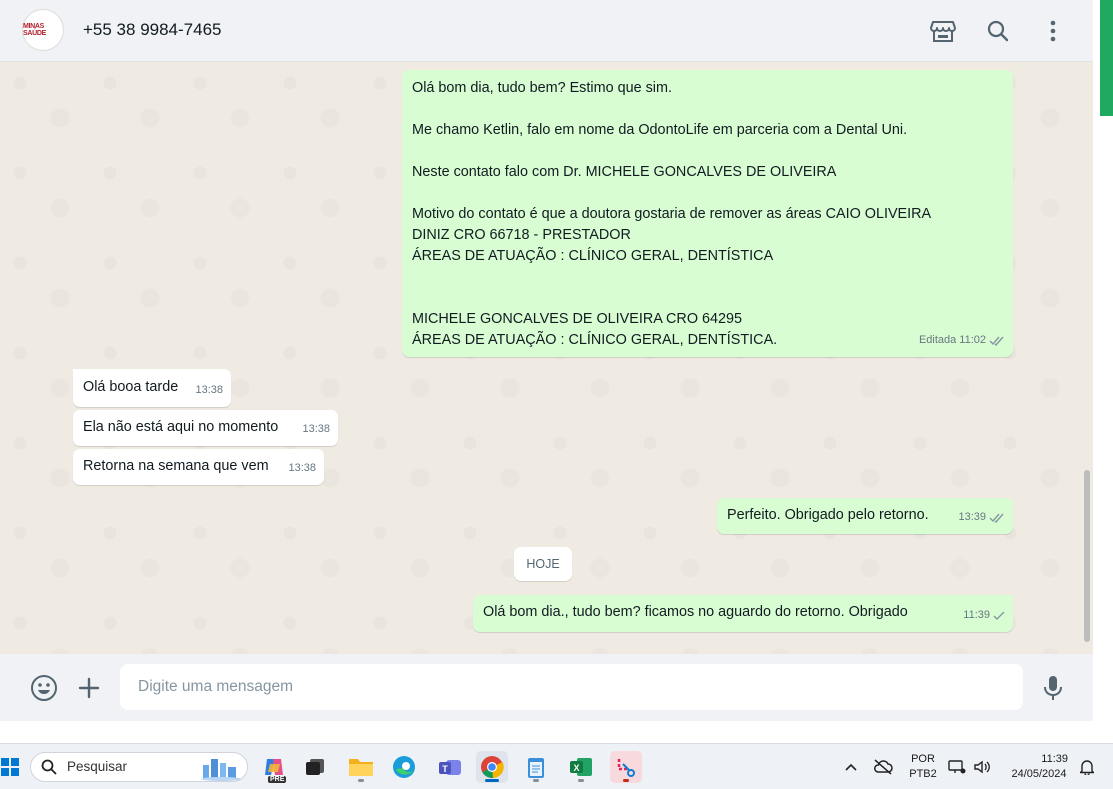 The image size is (1113, 789). I want to click on chat-scrollbar, so click(1087, 556).